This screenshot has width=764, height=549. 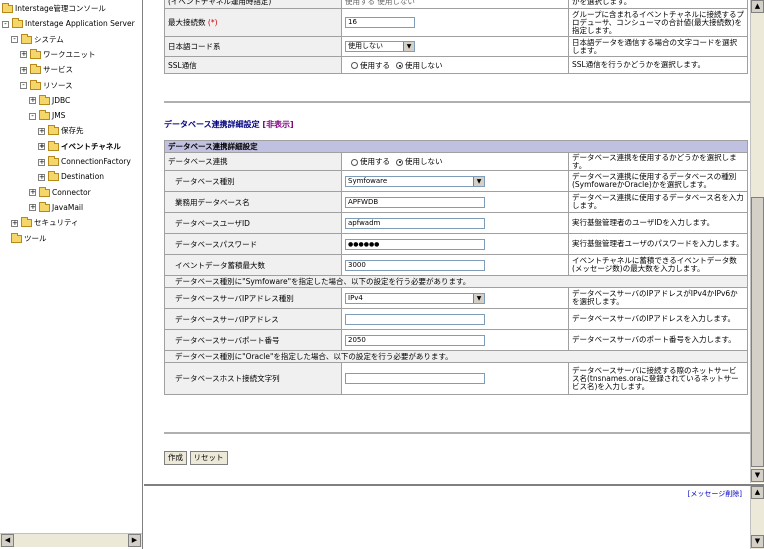 I want to click on section-title: データベース連携詳細設定 [非表示], so click(x=229, y=124).